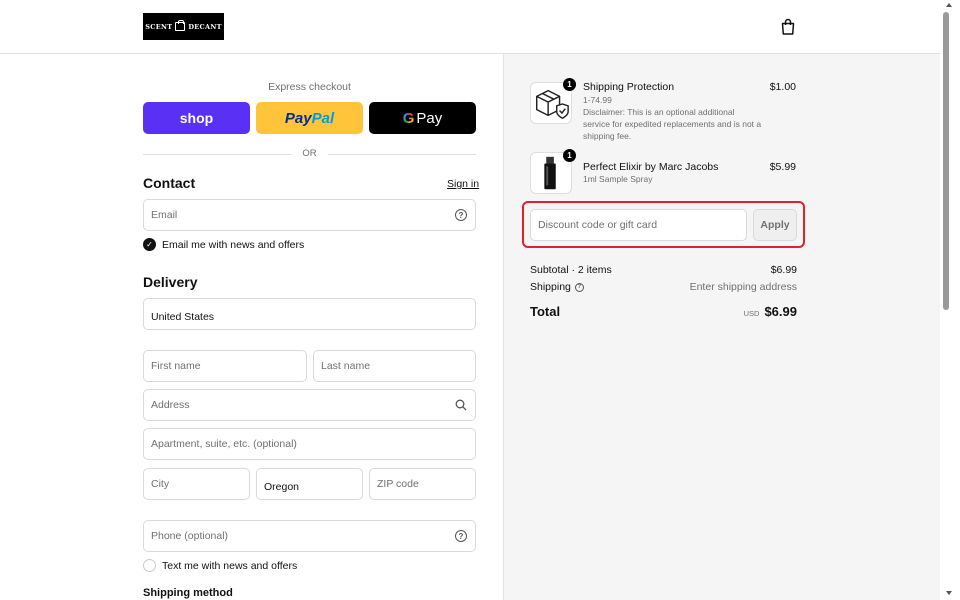  Describe the element at coordinates (149, 244) in the screenshot. I see `checkbox-checked-icon: ✓` at that location.